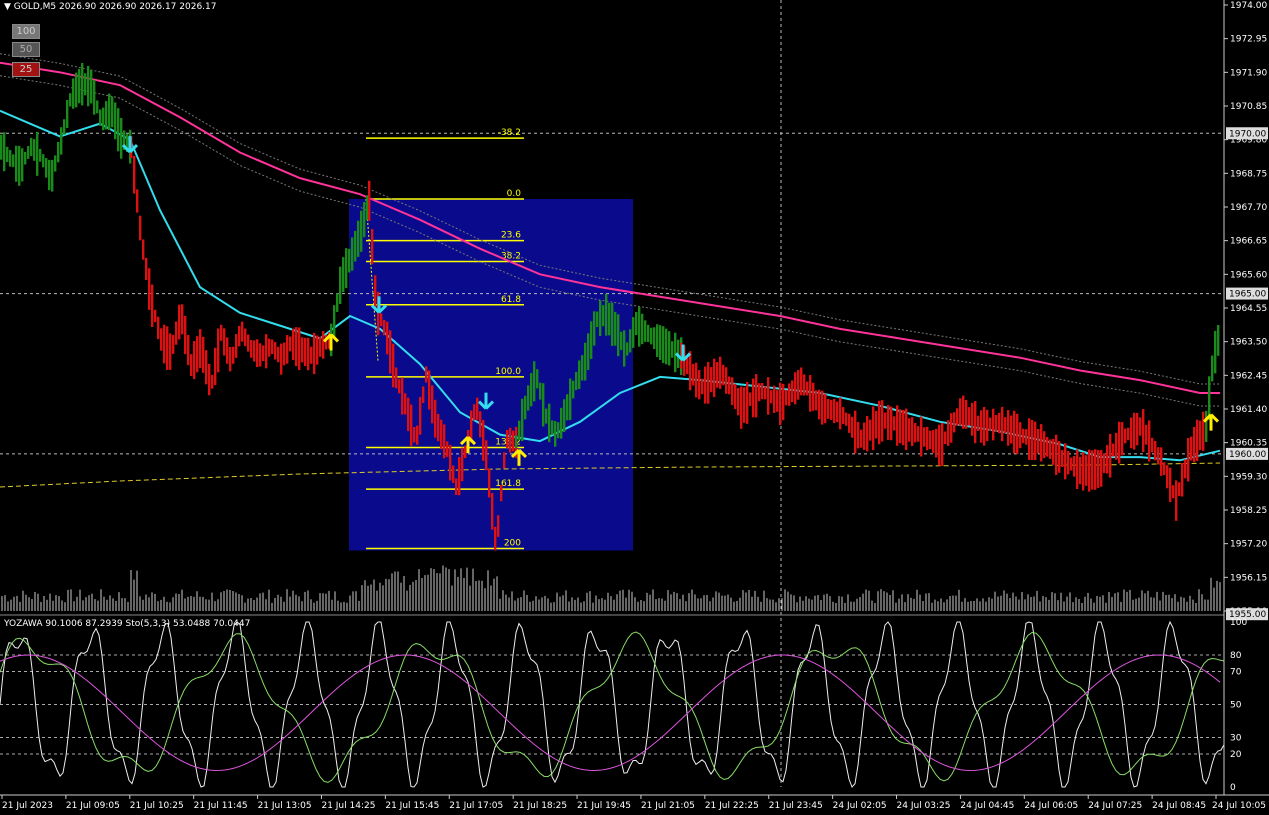 Image resolution: width=1269 pixels, height=815 pixels. What do you see at coordinates (138, 7) in the screenshot?
I see `ohlc-values: 2026.90 2026.90 2026.17 2026.17` at bounding box center [138, 7].